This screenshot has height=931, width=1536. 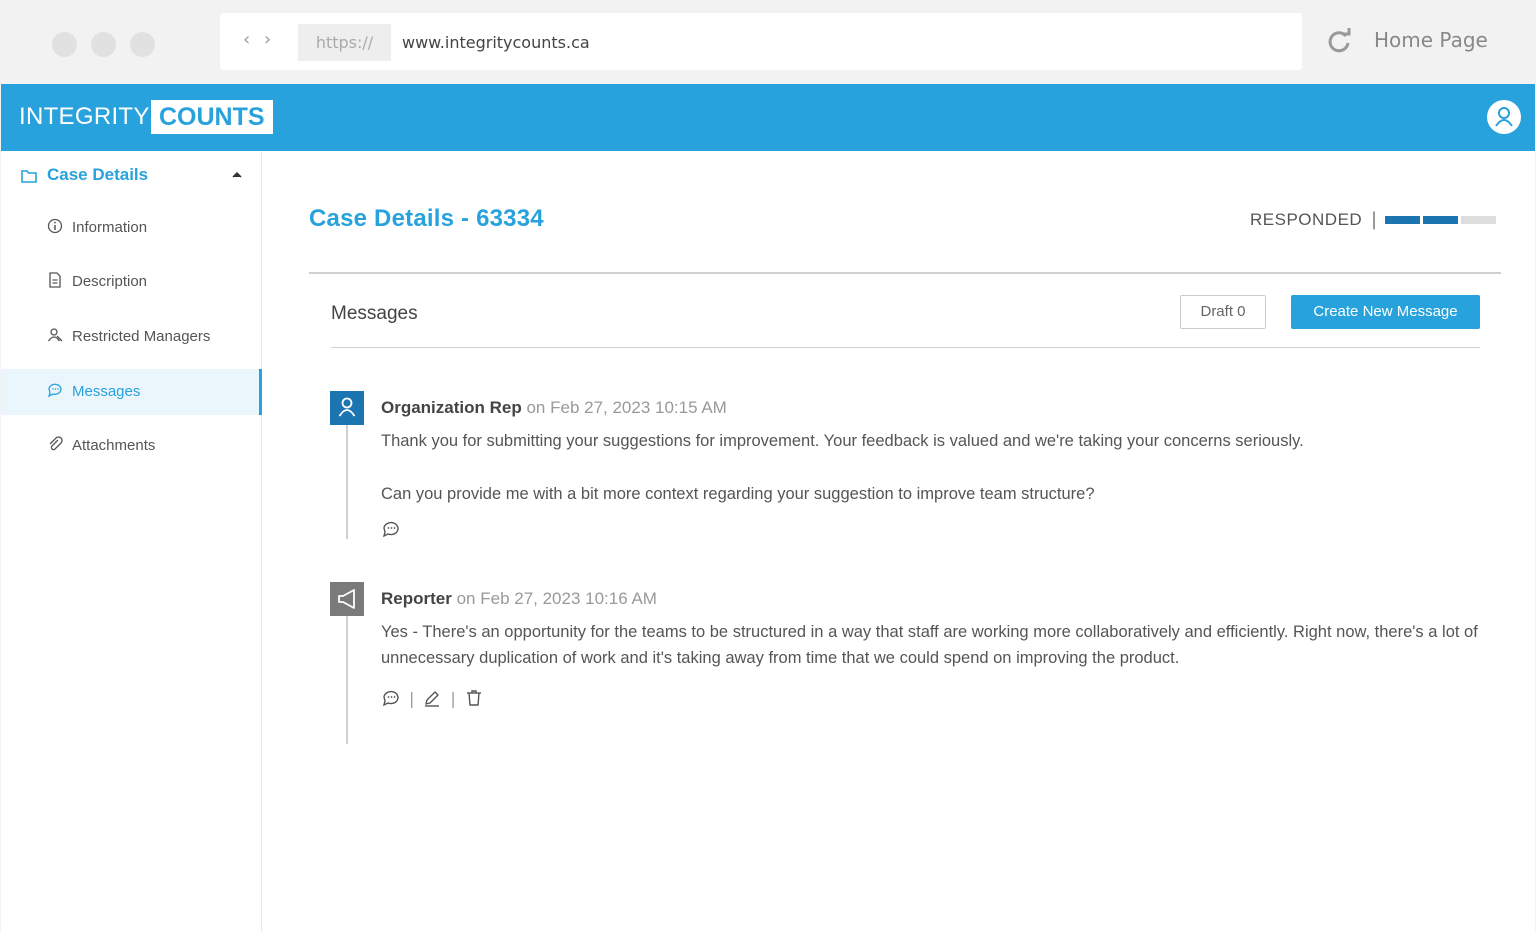 I want to click on sidebar-item-label: Information, so click(x=110, y=227).